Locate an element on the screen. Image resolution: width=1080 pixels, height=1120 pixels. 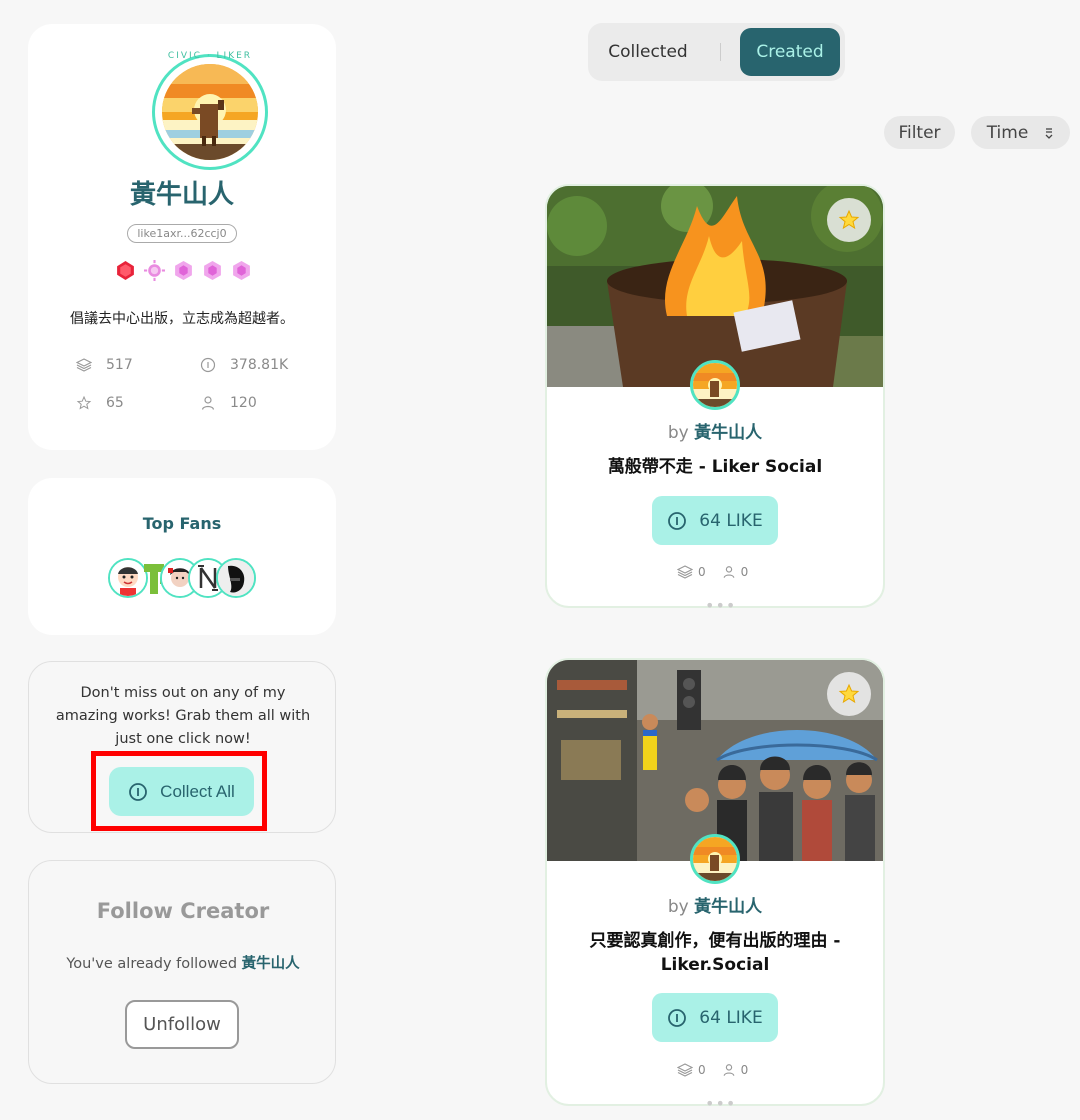
profile-display-name: 黃牛山人 is located at coordinates (181, 195).